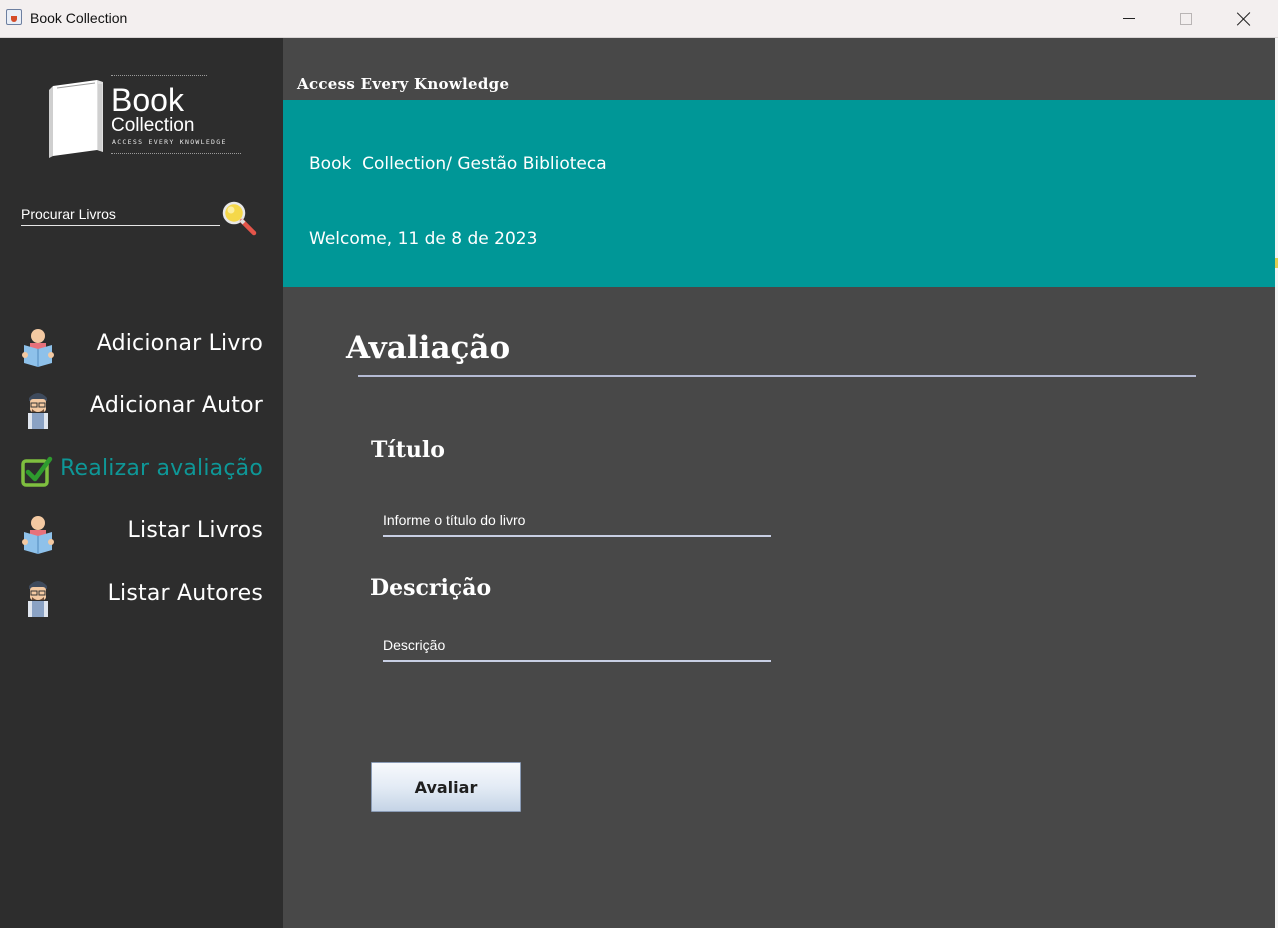 The height and width of the screenshot is (928, 1278). I want to click on sidebar-item-listar-autores: Listar Autores, so click(141, 596).